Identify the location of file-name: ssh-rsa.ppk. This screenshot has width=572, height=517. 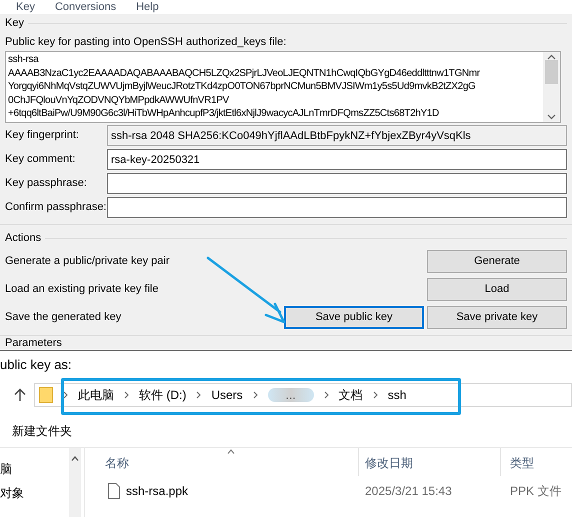
(157, 491).